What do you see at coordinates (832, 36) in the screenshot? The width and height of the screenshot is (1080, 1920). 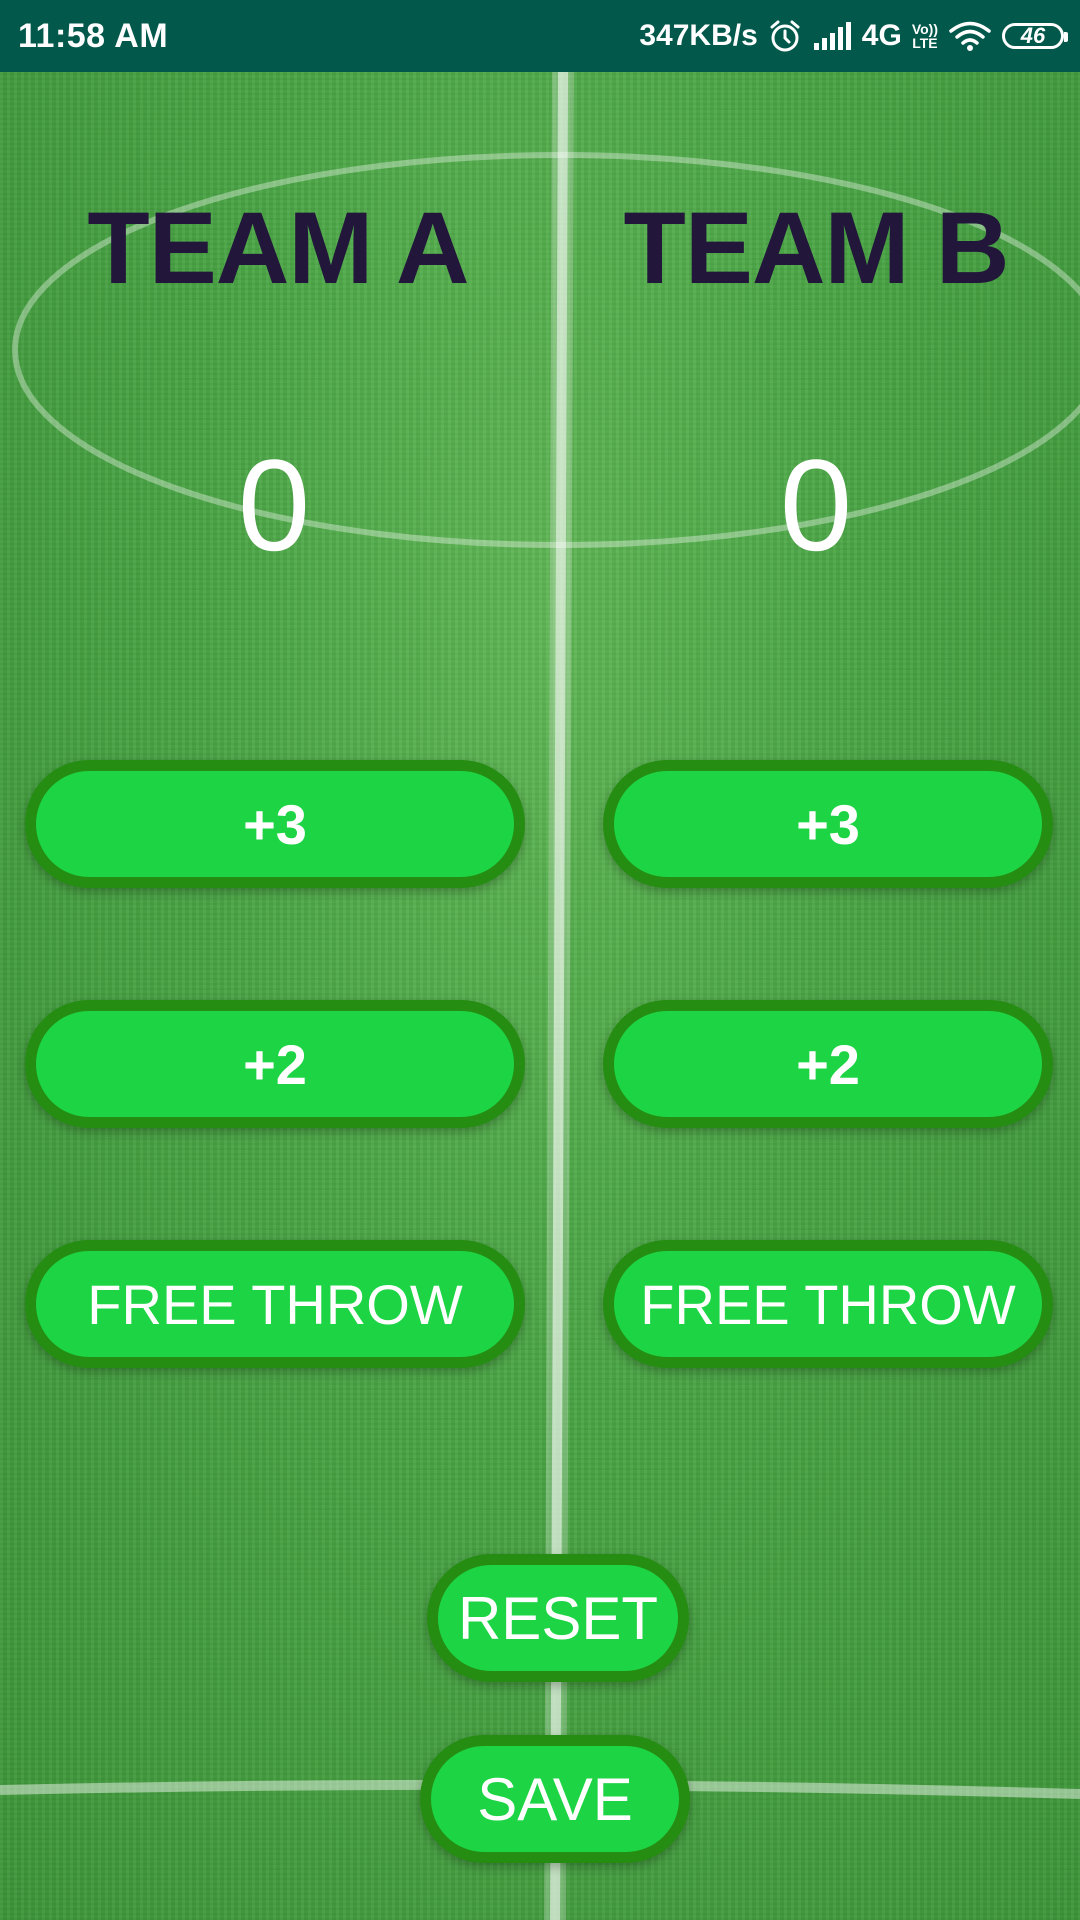 I see `signal-icon` at bounding box center [832, 36].